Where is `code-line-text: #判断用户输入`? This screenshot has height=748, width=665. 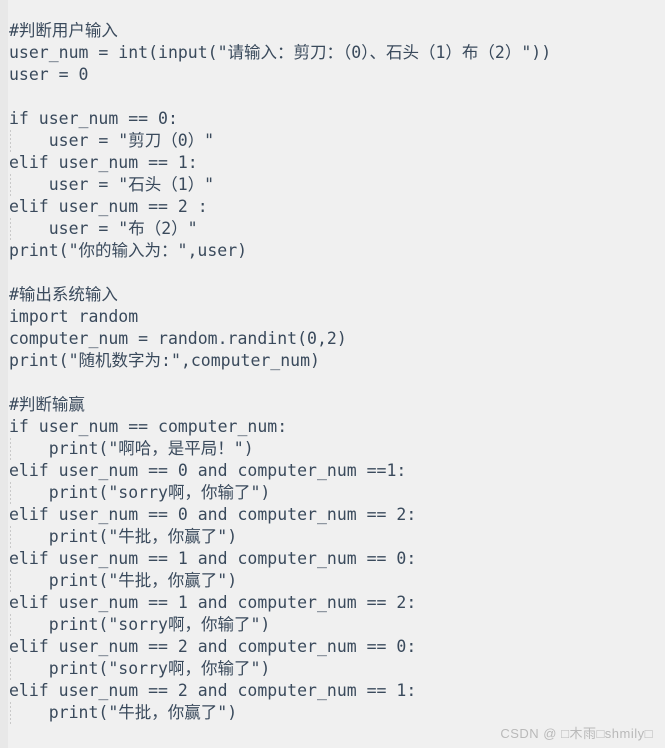 code-line-text: #判断用户输入 is located at coordinates (63, 30).